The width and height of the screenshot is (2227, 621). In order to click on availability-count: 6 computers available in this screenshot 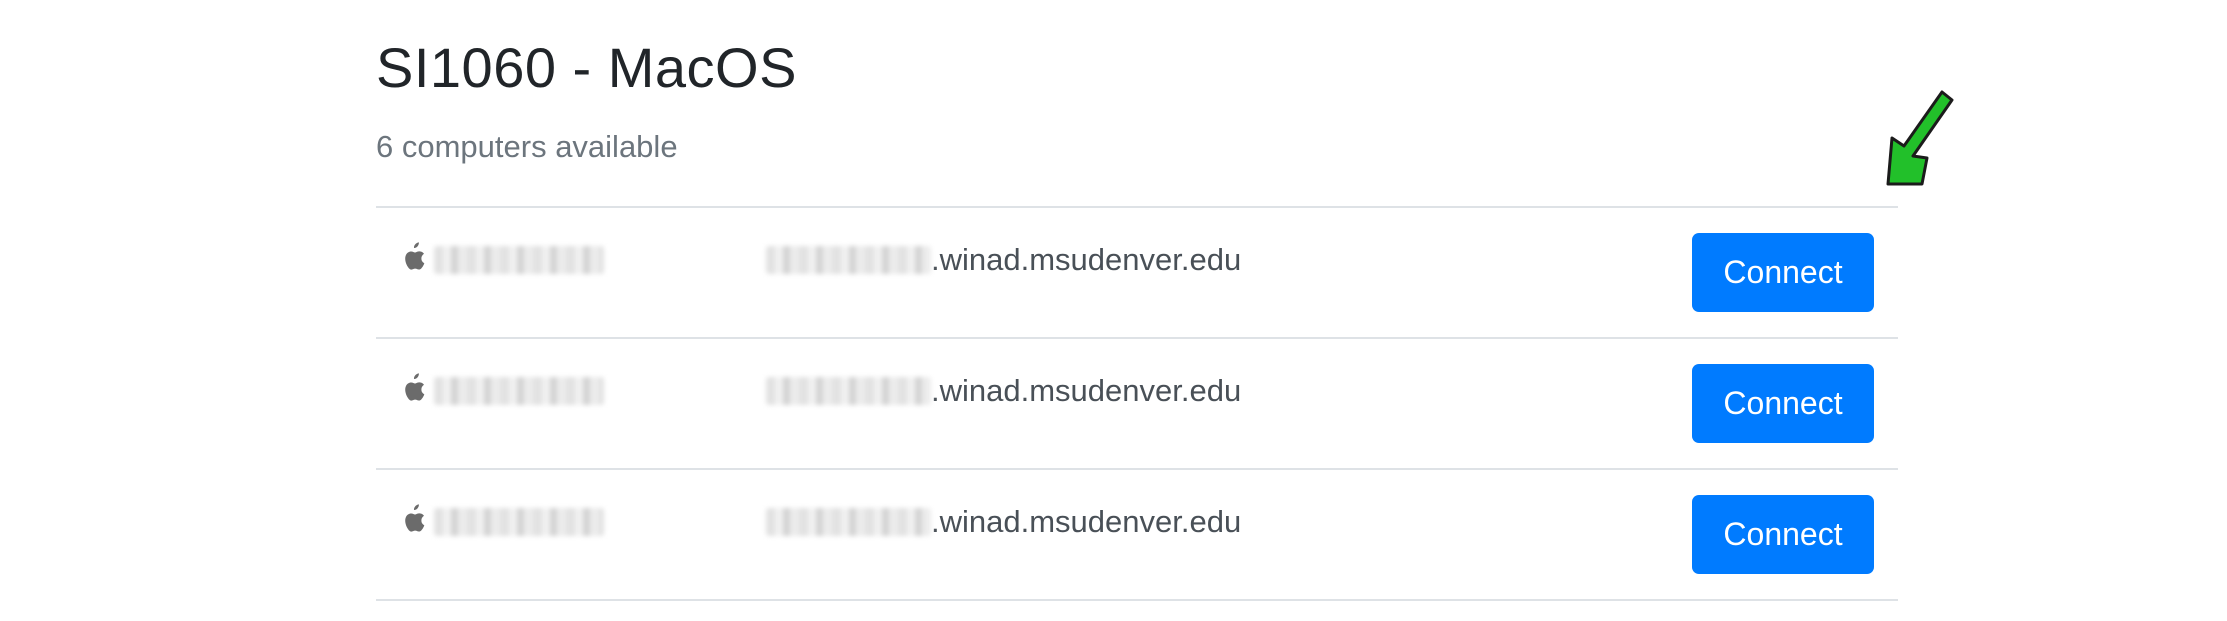, I will do `click(527, 146)`.